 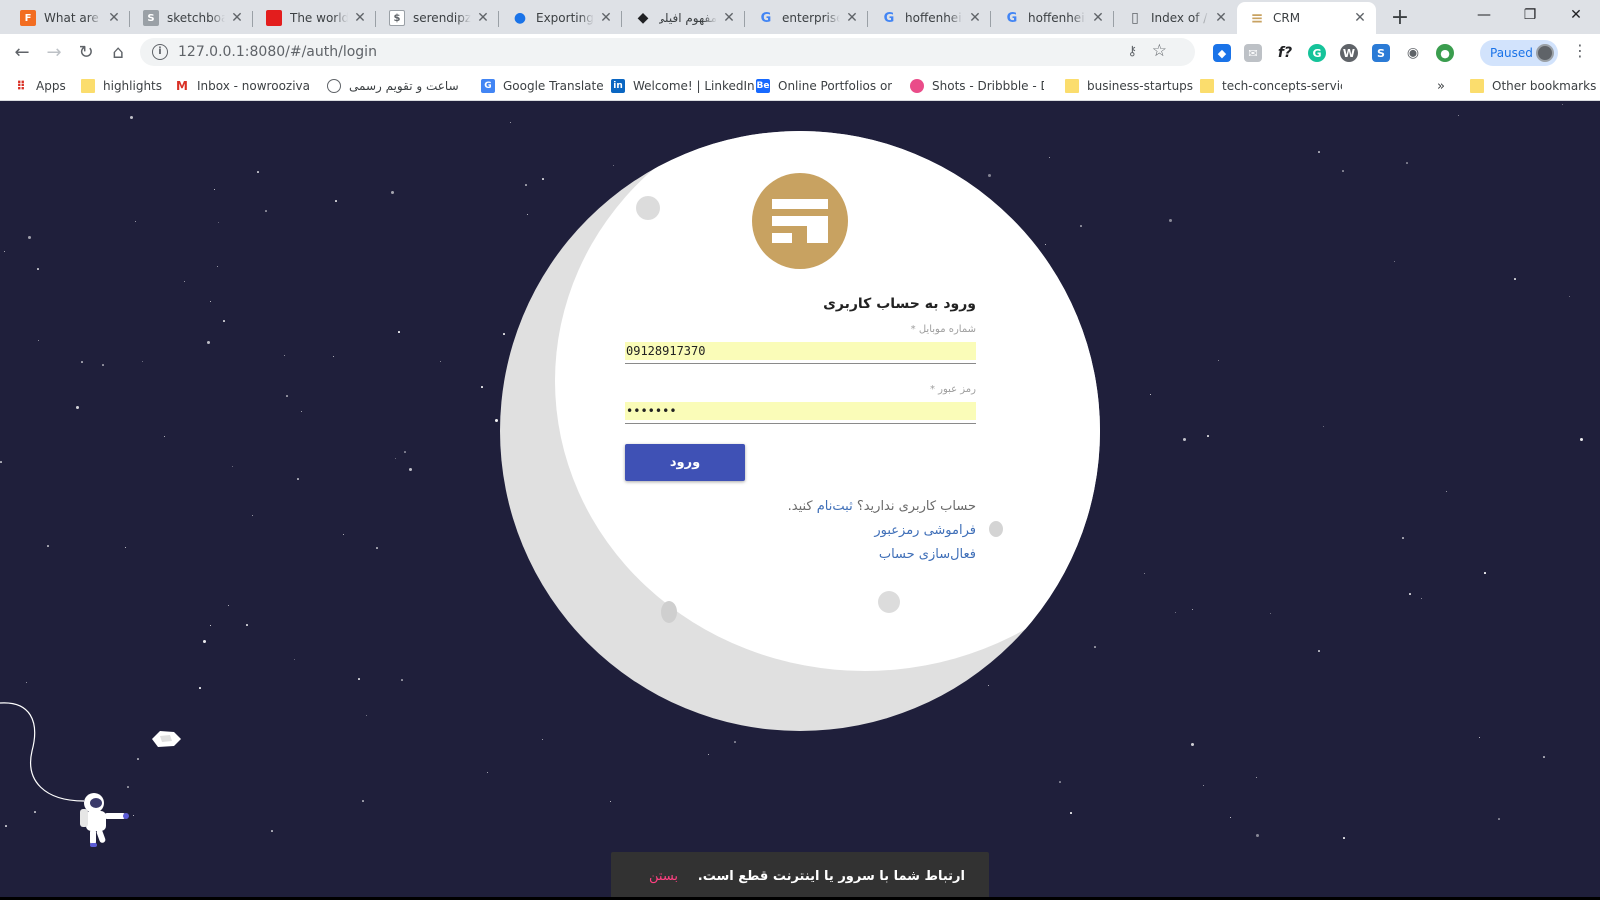 I want to click on bookmark-item: M Inbox - nowroozivahi, so click(x=243, y=86).